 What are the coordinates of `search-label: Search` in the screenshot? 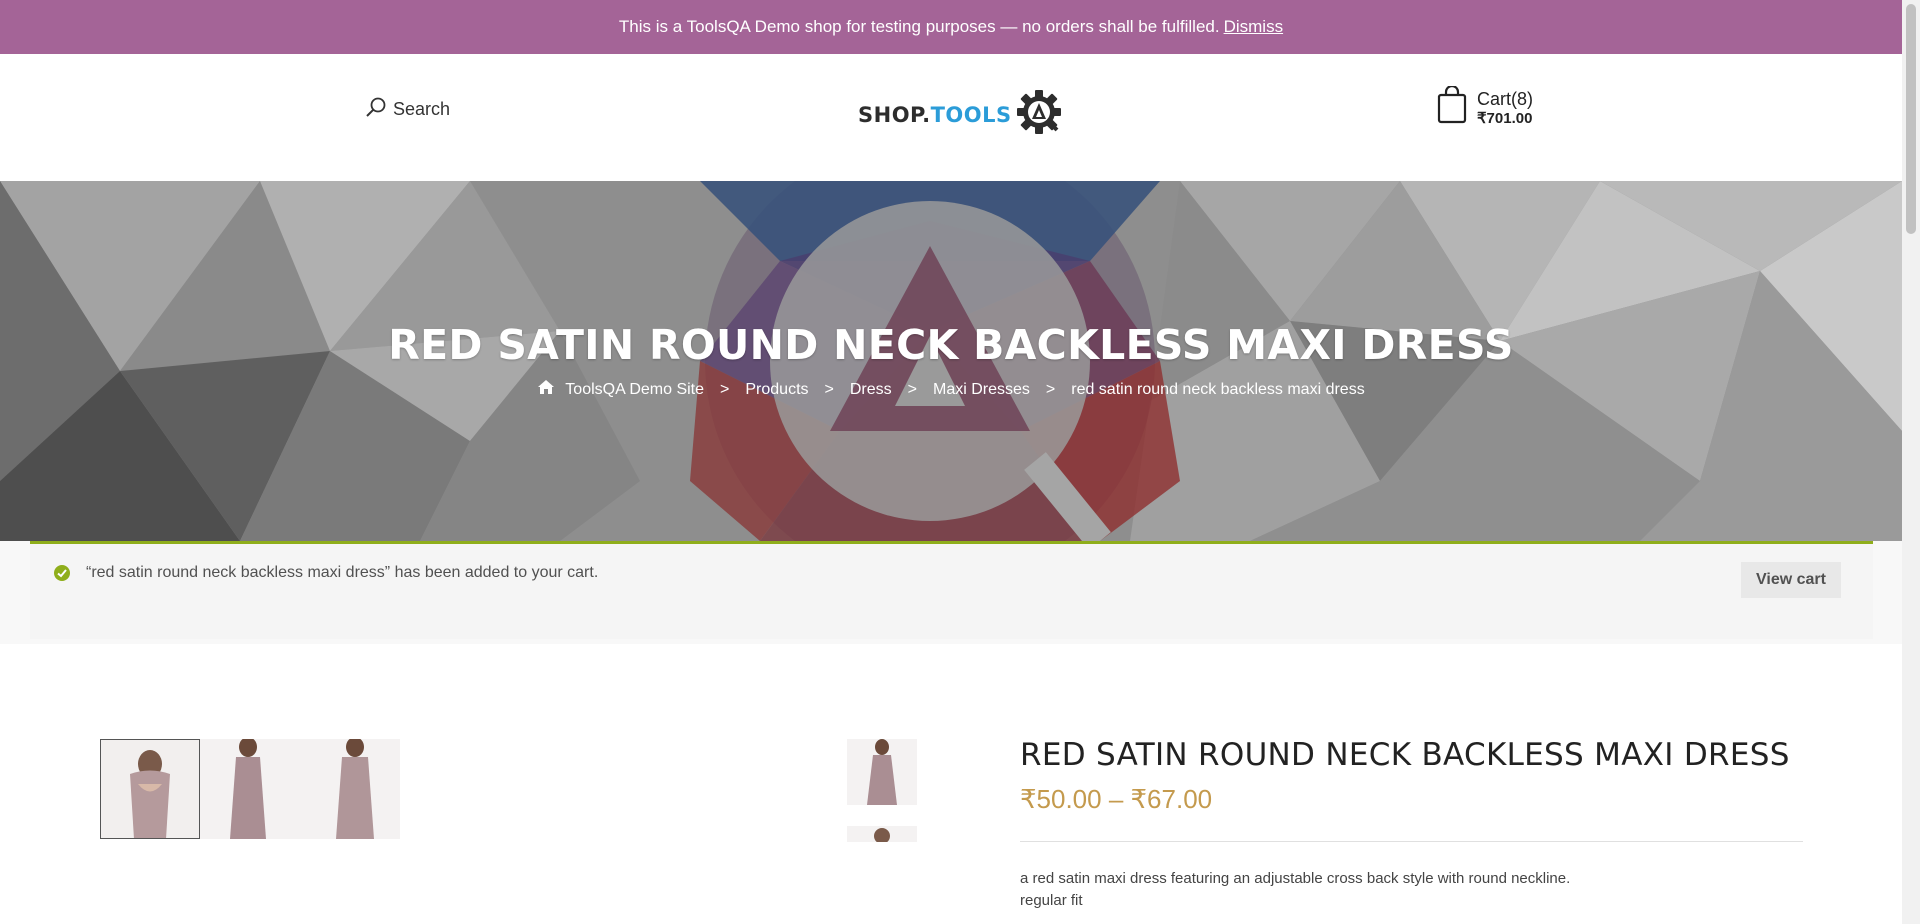 It's located at (422, 109).